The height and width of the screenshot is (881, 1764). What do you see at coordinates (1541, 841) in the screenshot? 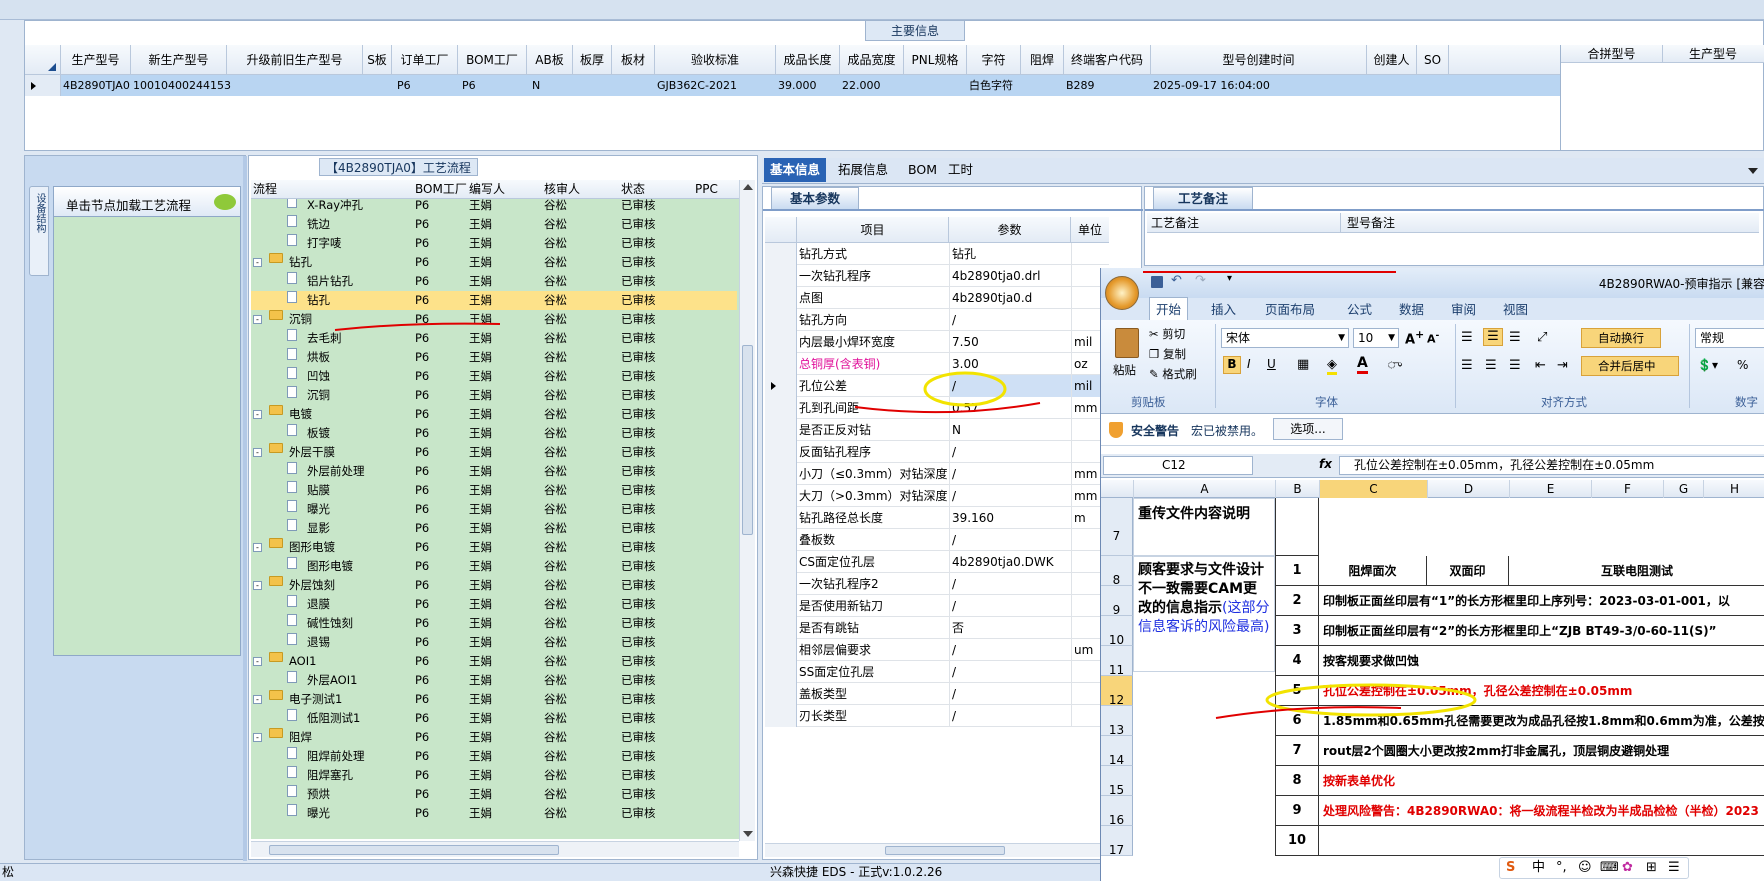
I see `sheet-cell-c` at bounding box center [1541, 841].